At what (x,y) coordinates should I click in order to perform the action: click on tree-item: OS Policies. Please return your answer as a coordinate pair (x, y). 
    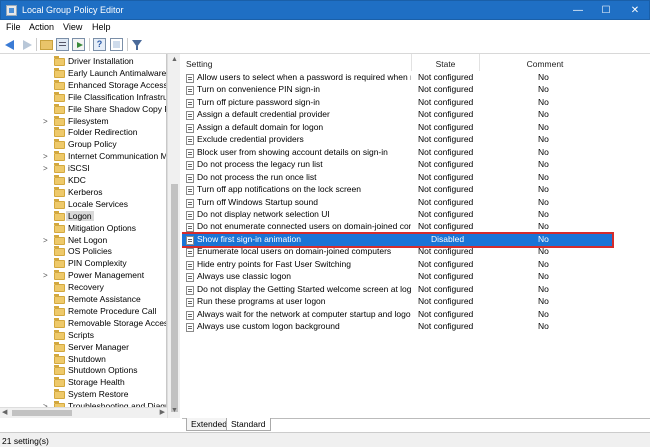
    Looking at the image, I should click on (83, 252).